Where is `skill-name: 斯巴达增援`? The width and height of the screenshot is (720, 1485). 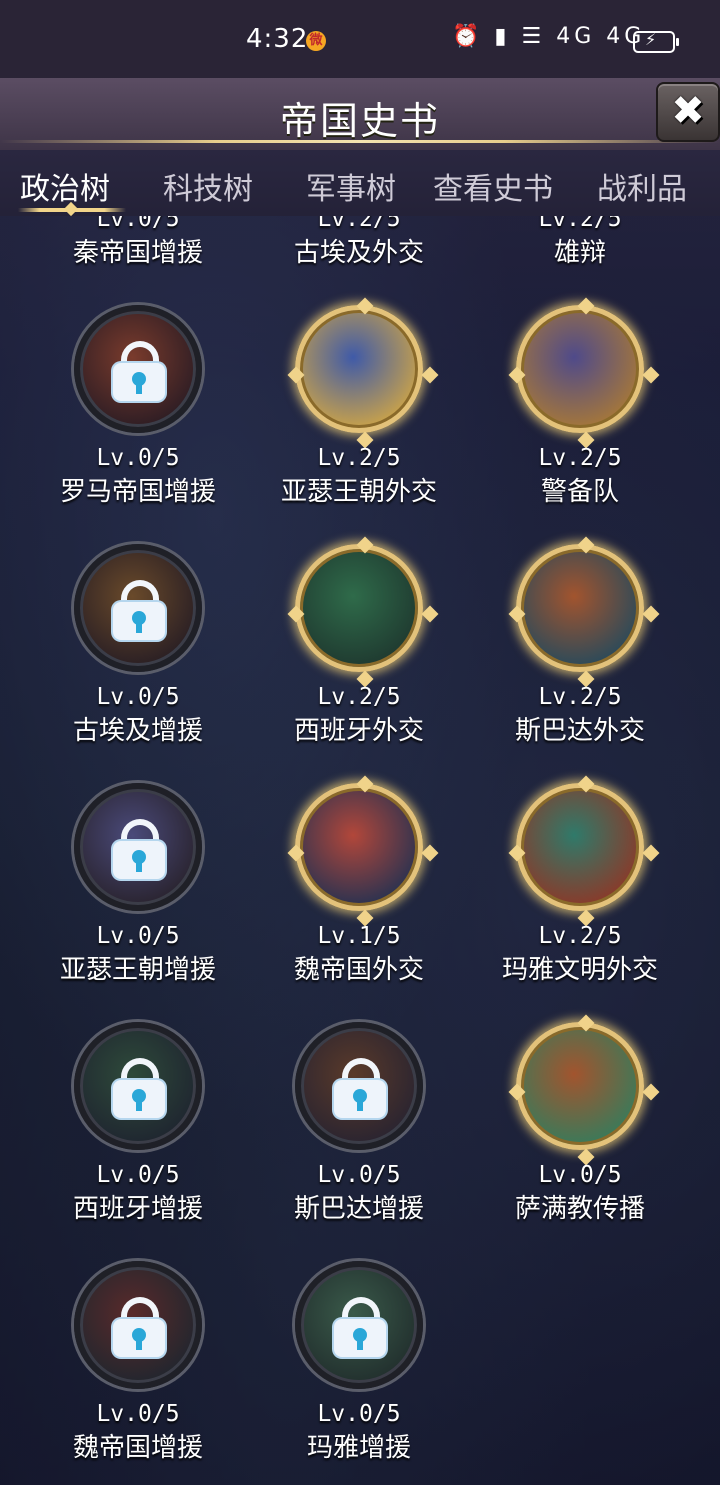 skill-name: 斯巴达增援 is located at coordinates (358, 1209).